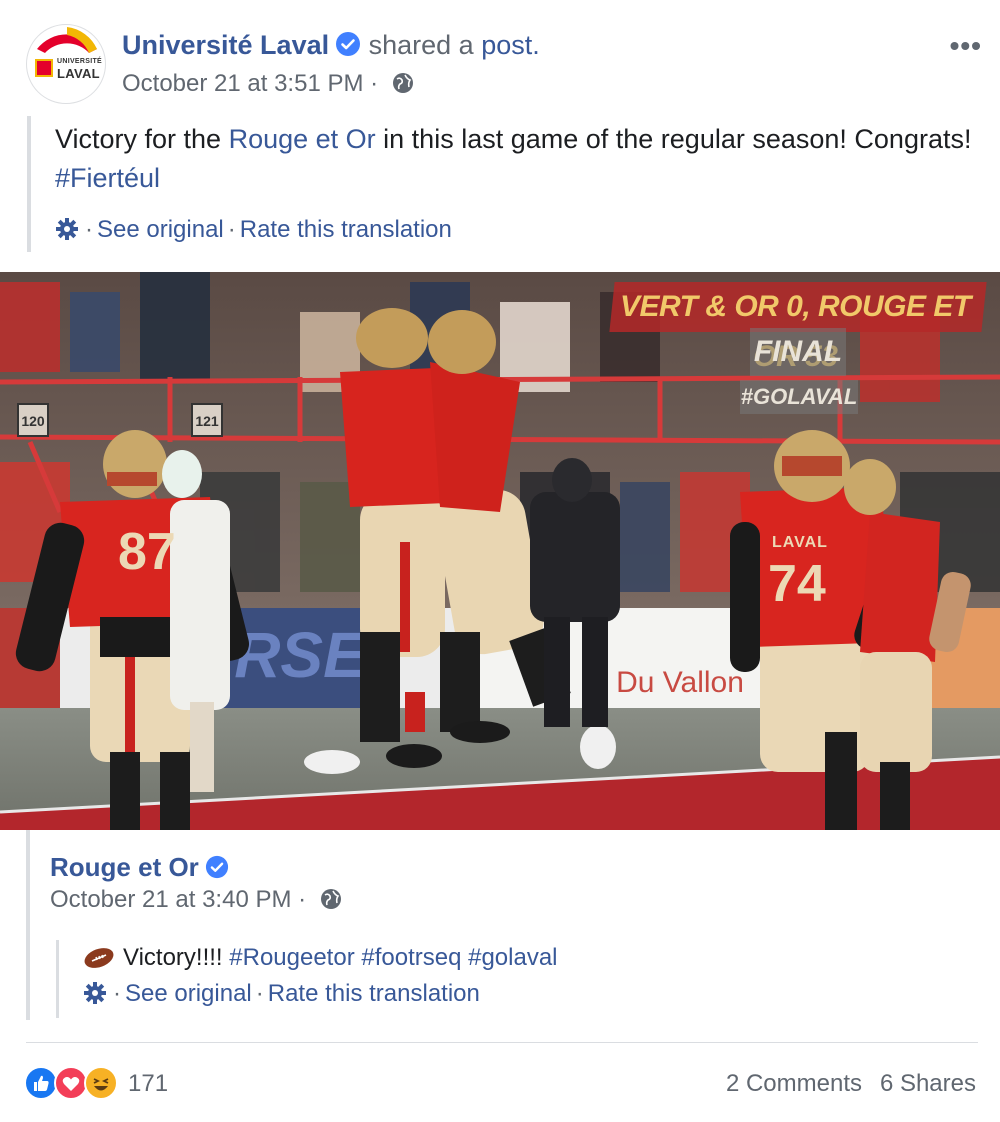 The image size is (1000, 1122). I want to click on page-avatar: UNIVERSITÉ LAVAL, so click(66, 64).